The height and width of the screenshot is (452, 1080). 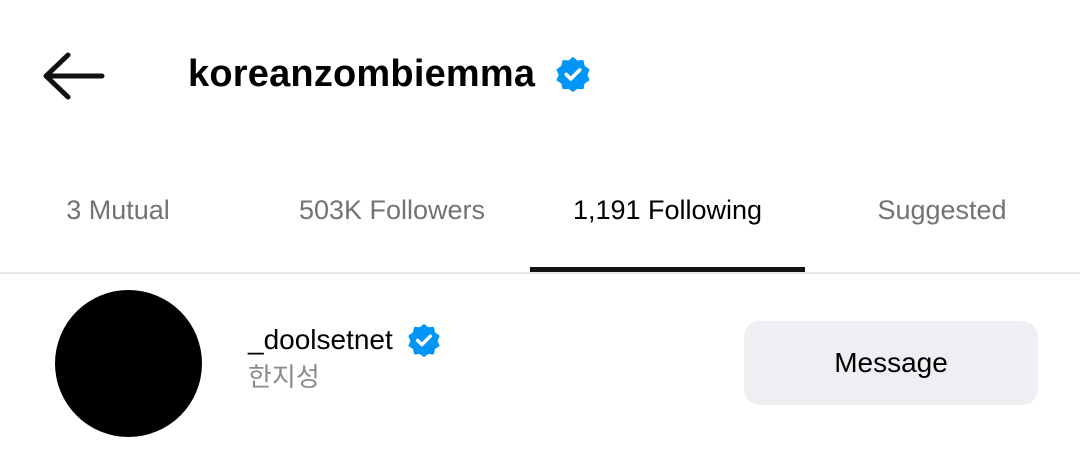 What do you see at coordinates (118, 210) in the screenshot?
I see `tab-mutual: 3 Mutual` at bounding box center [118, 210].